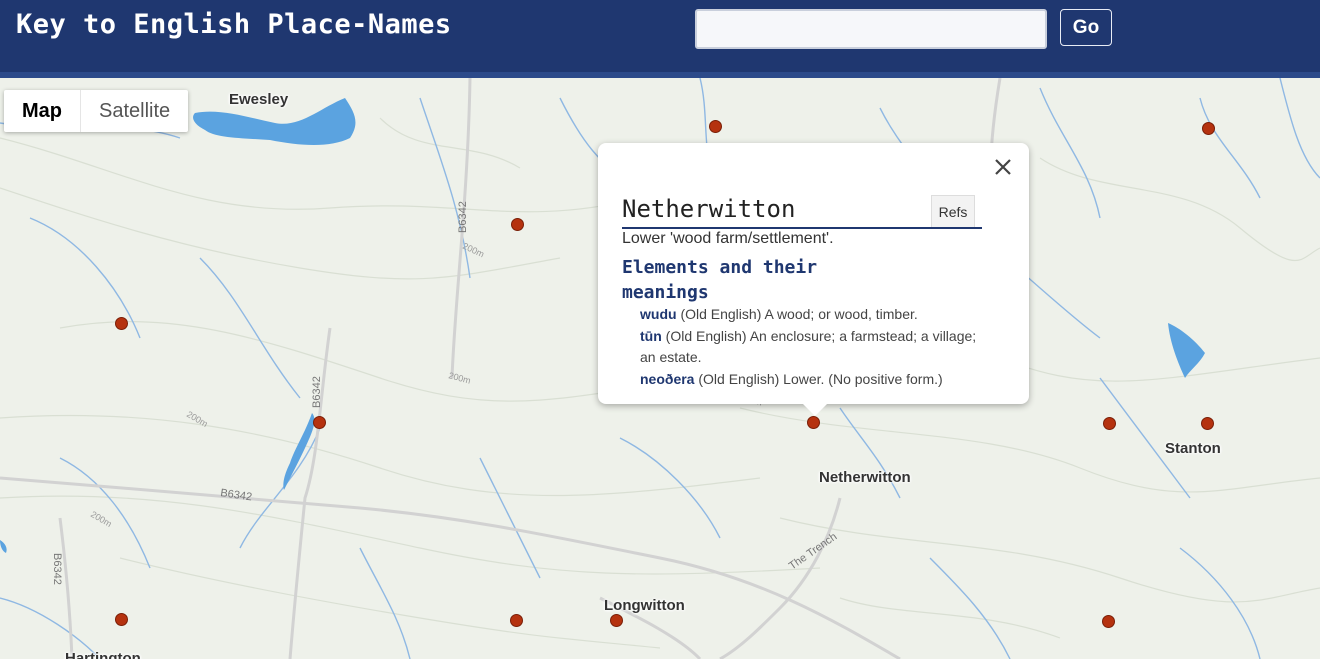 The image size is (1320, 659). What do you see at coordinates (871, 29) in the screenshot?
I see `search-input` at bounding box center [871, 29].